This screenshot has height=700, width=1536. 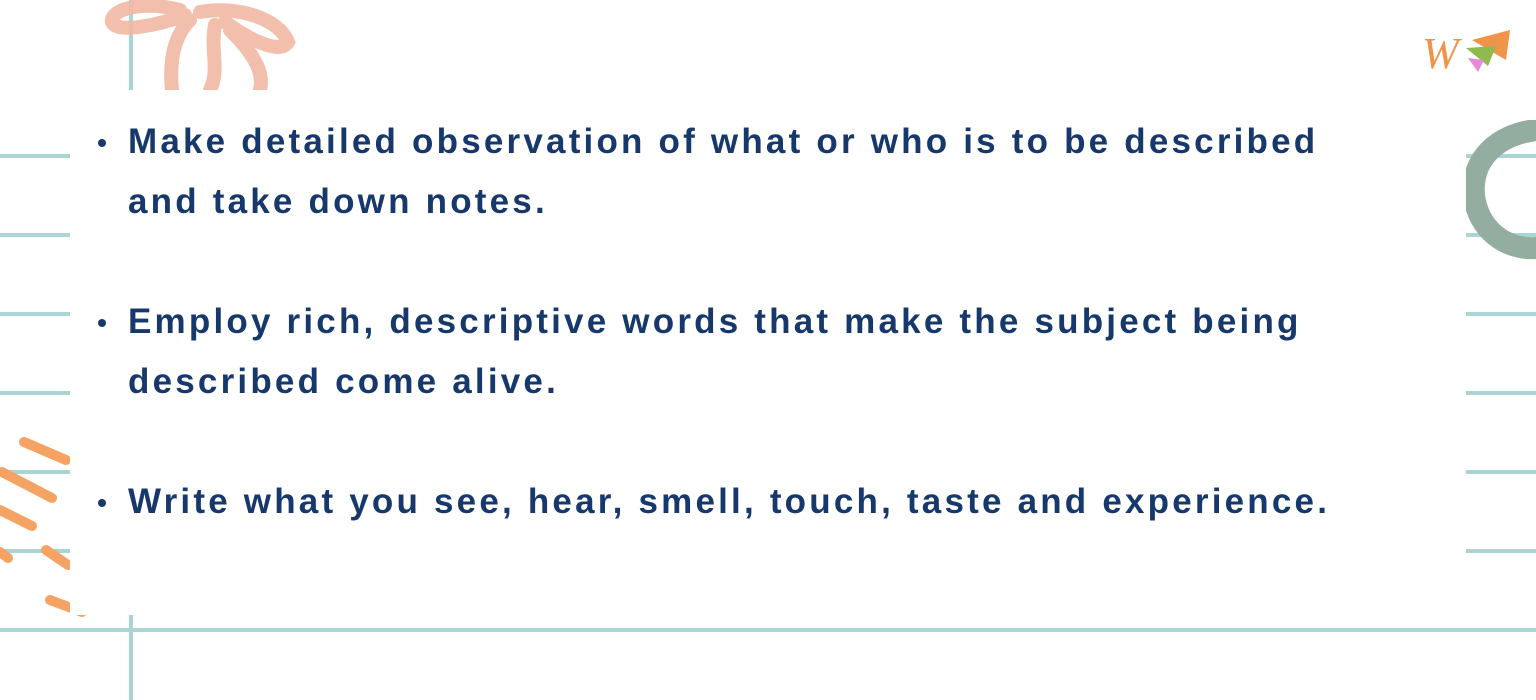 I want to click on margin-line, so click(x=131, y=657).